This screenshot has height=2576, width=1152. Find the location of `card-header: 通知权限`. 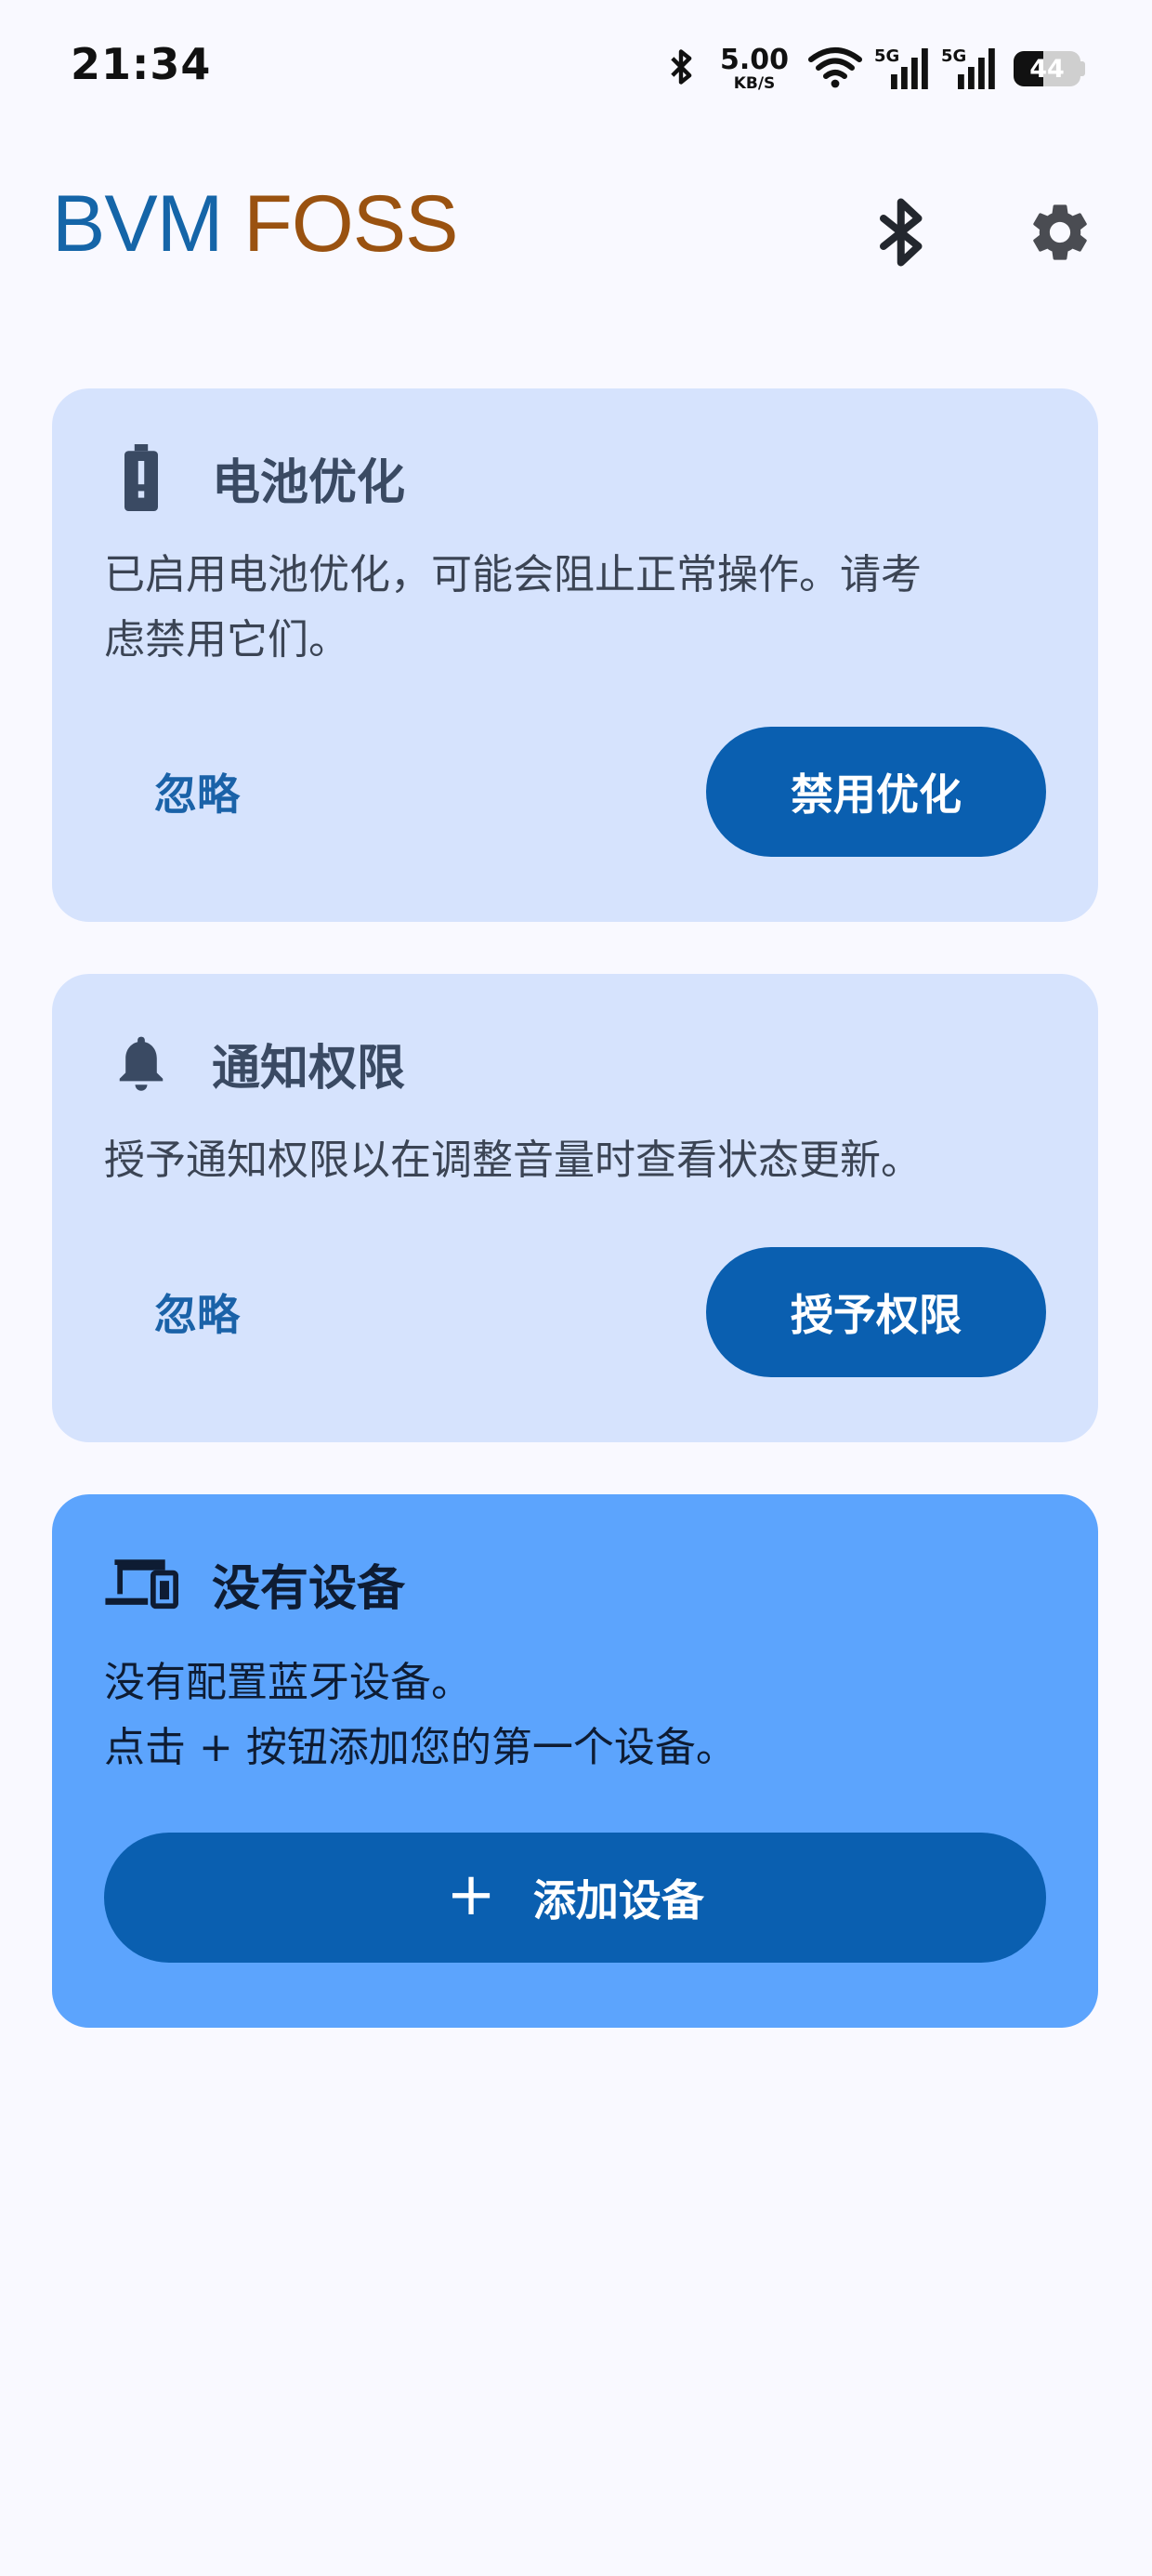

card-header: 通知权限 is located at coordinates (255, 1063).